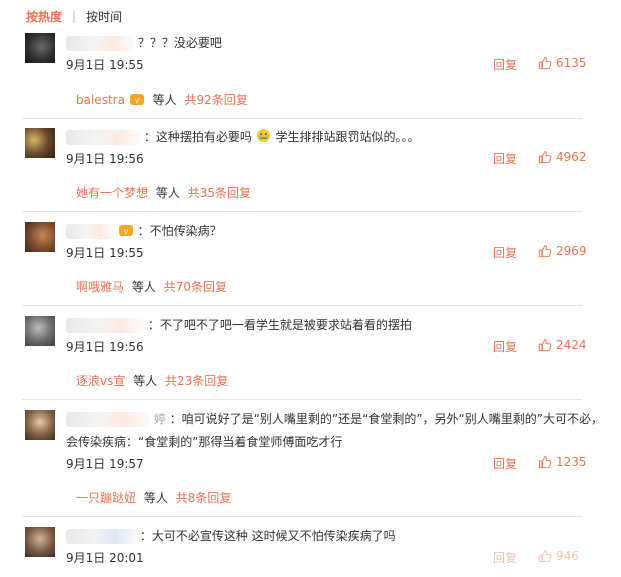 The image size is (621, 577). Describe the element at coordinates (204, 498) in the screenshot. I see `sub-reply-total: 共8条回复` at that location.